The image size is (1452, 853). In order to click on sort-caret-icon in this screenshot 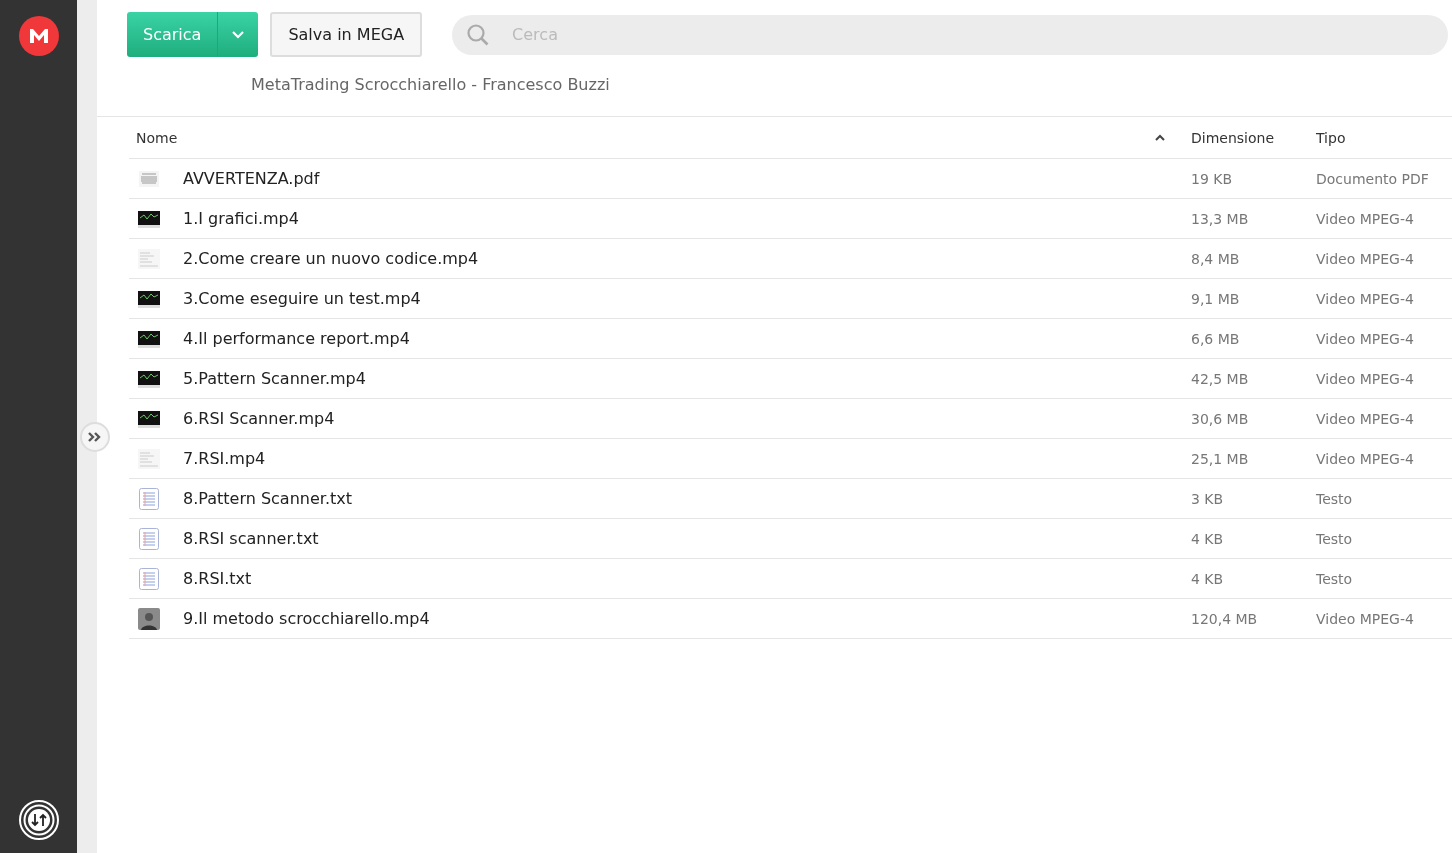, I will do `click(1160, 137)`.